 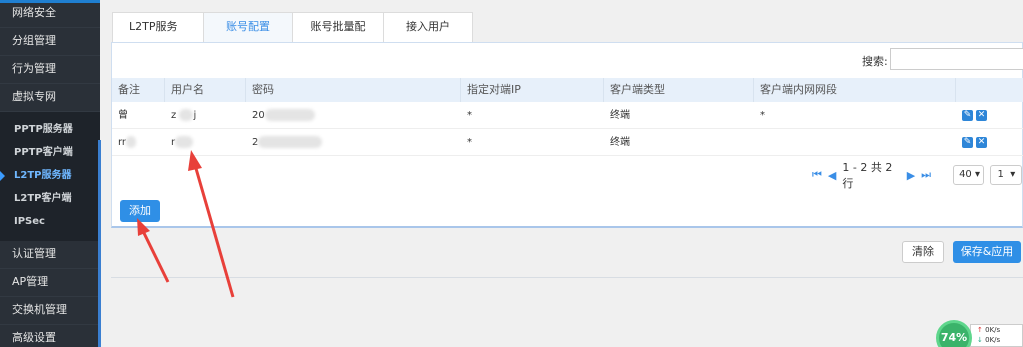 What do you see at coordinates (174, 115) in the screenshot?
I see `cell-username-text: z` at bounding box center [174, 115].